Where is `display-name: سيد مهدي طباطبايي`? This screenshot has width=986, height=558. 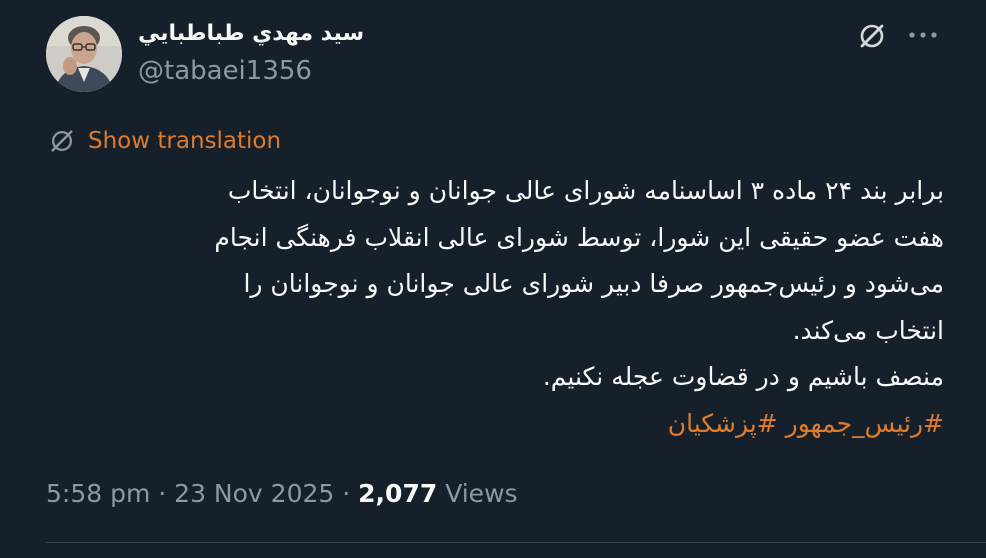 display-name: سيد مهدي طباطبايي is located at coordinates (251, 33).